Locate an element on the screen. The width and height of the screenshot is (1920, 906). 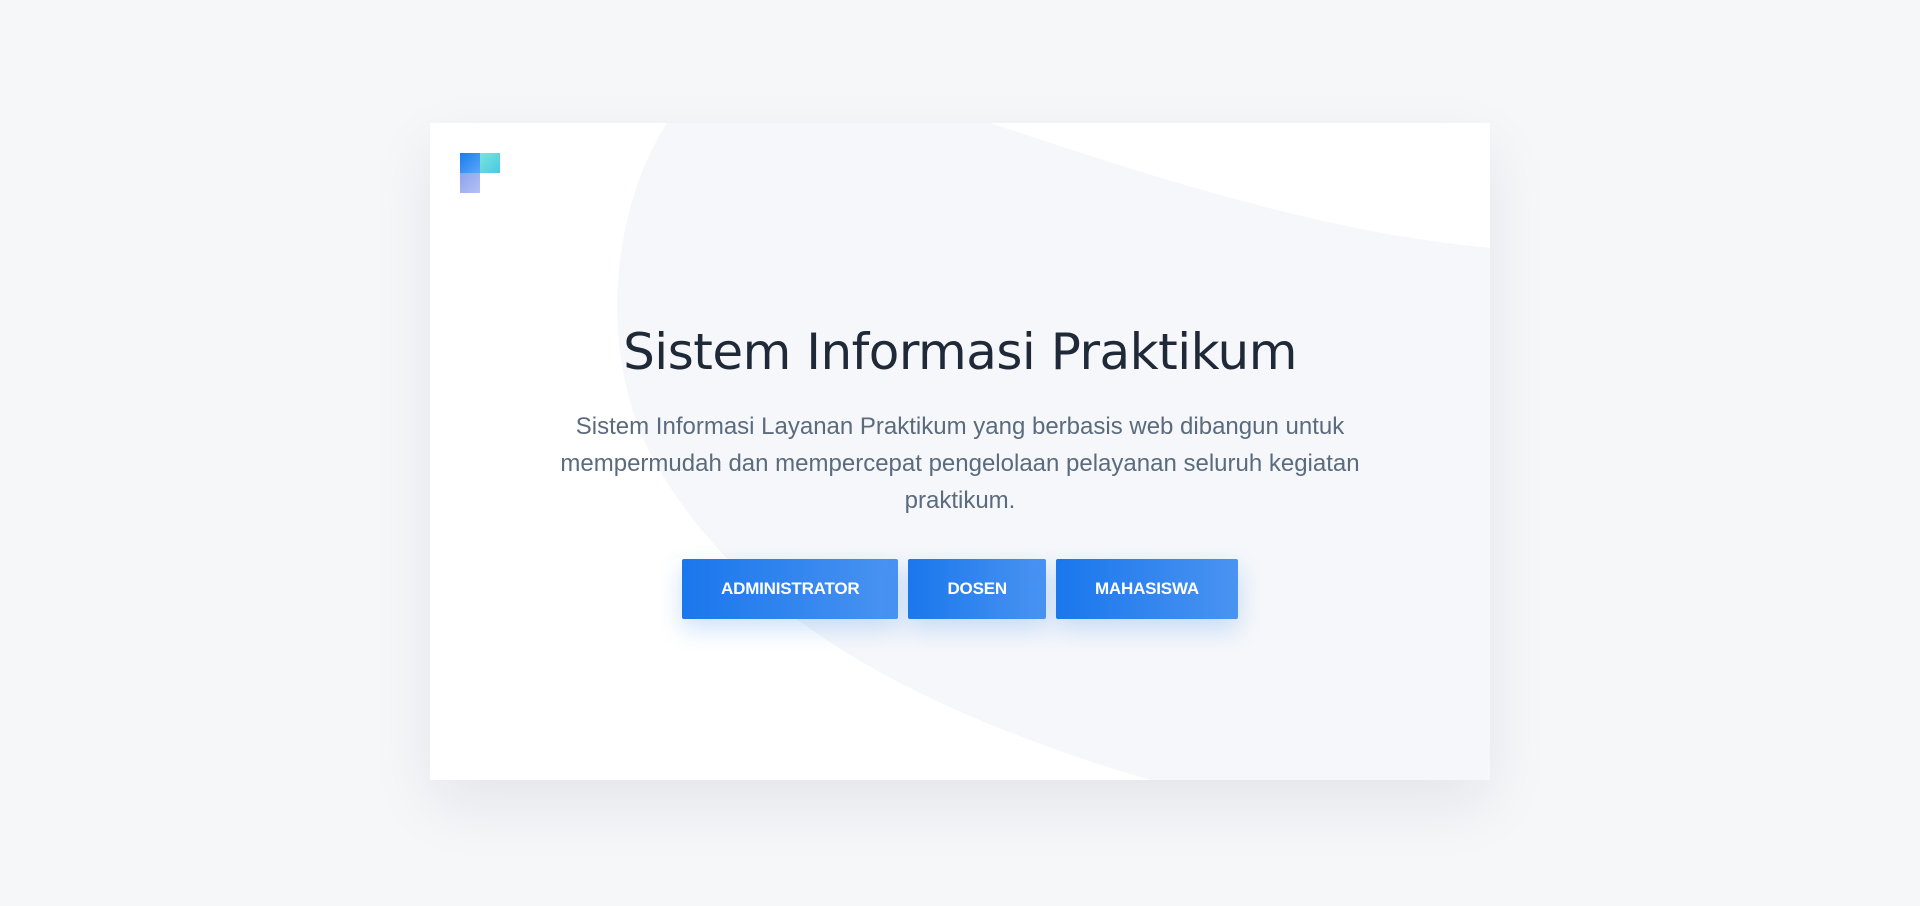
login-role-buttons: ADMINISTRATOR DOSEN MAHASISWA is located at coordinates (960, 589).